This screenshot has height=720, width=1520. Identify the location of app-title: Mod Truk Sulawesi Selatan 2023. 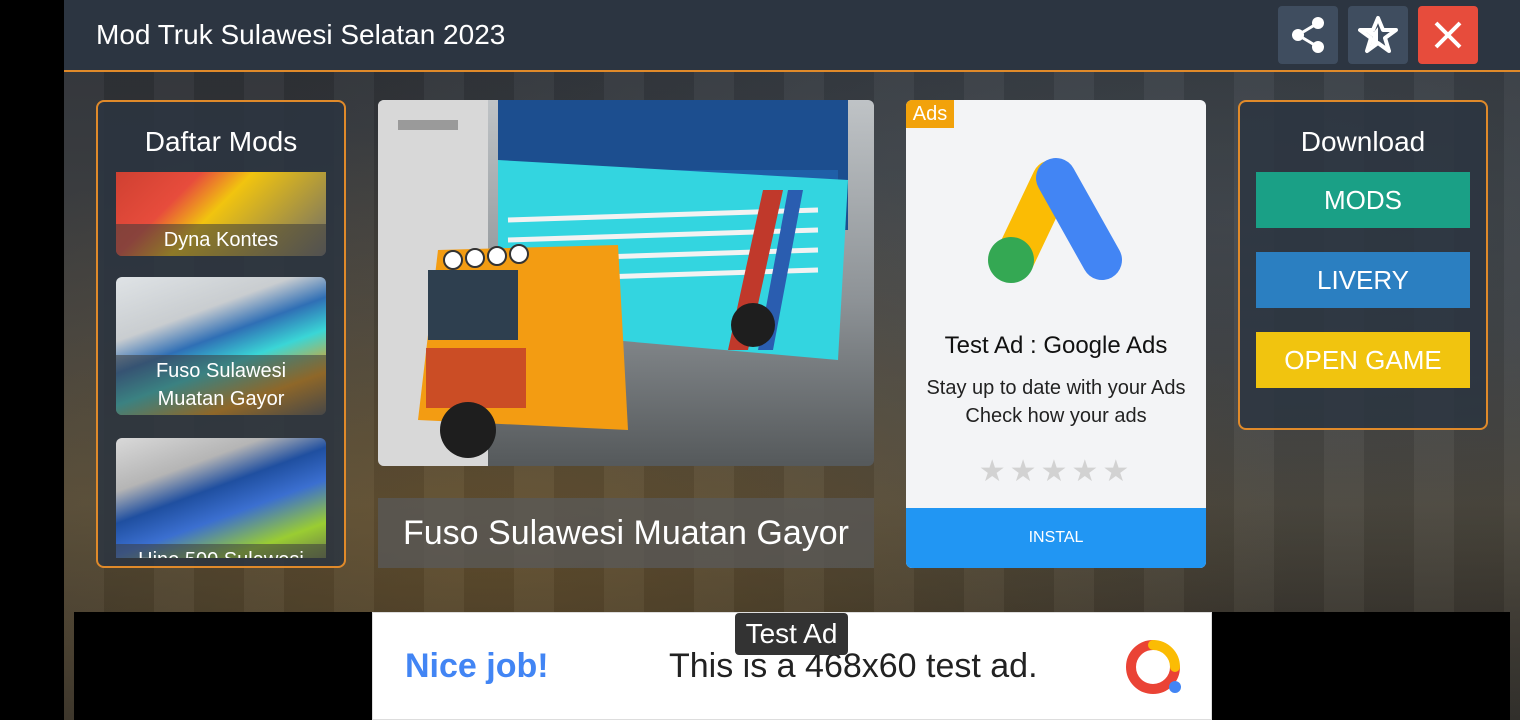
(301, 34).